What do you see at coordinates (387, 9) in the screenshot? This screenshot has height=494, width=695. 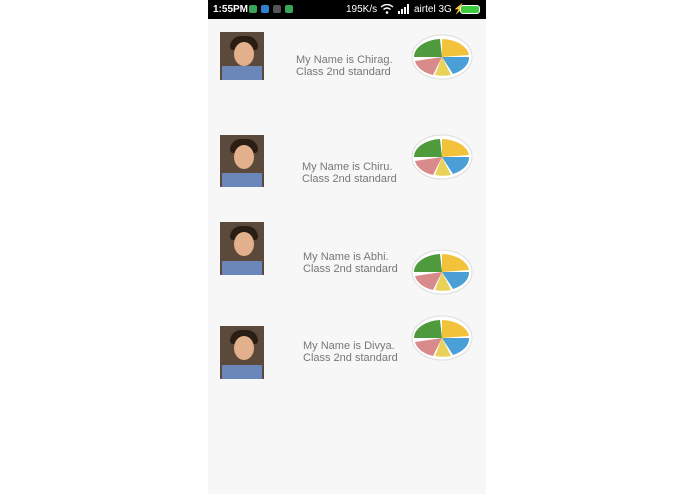 I see `wifi-icon` at bounding box center [387, 9].